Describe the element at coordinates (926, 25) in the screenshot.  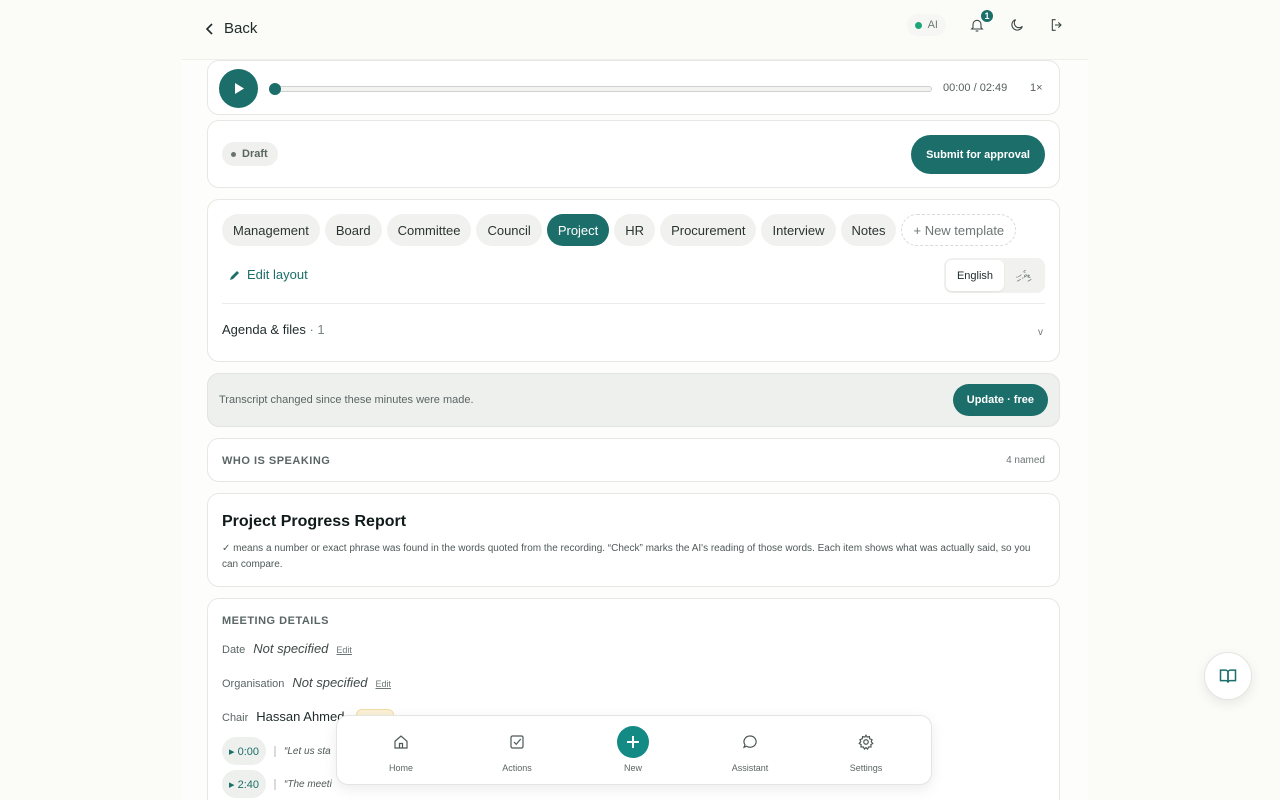
I see `ai-status-pill: AI` at that location.